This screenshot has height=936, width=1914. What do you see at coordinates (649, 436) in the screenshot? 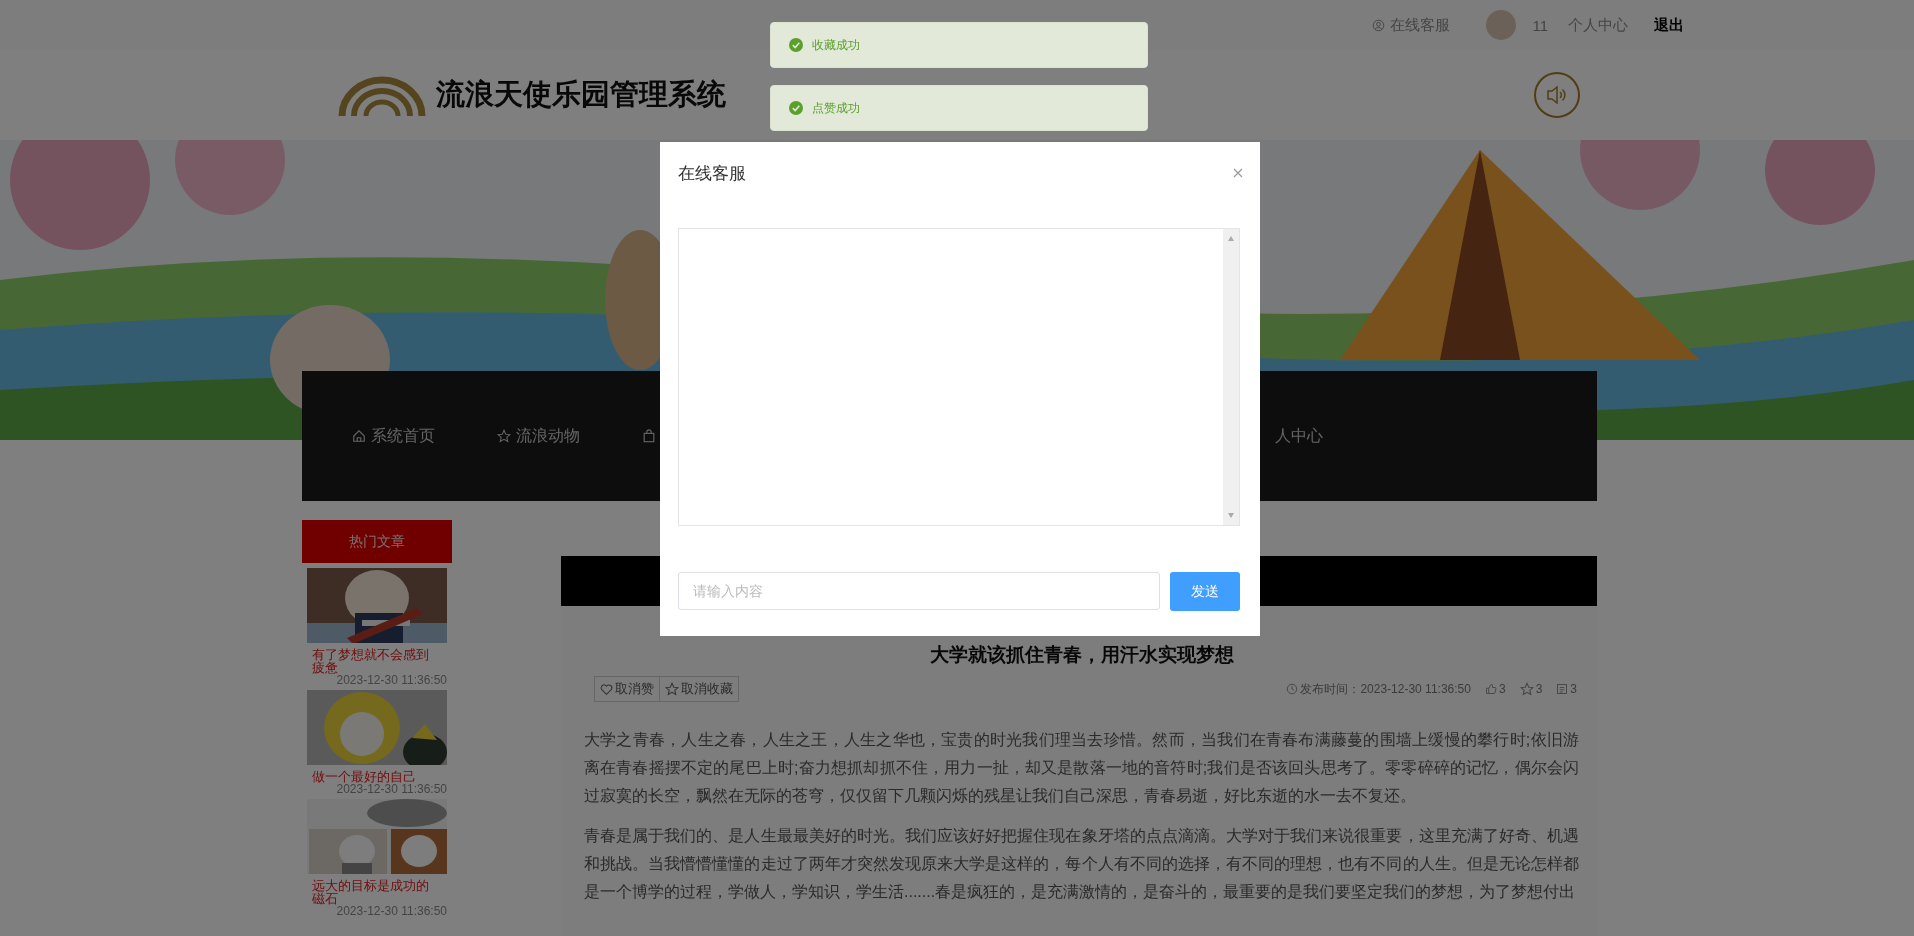
I see `bag-icon` at bounding box center [649, 436].